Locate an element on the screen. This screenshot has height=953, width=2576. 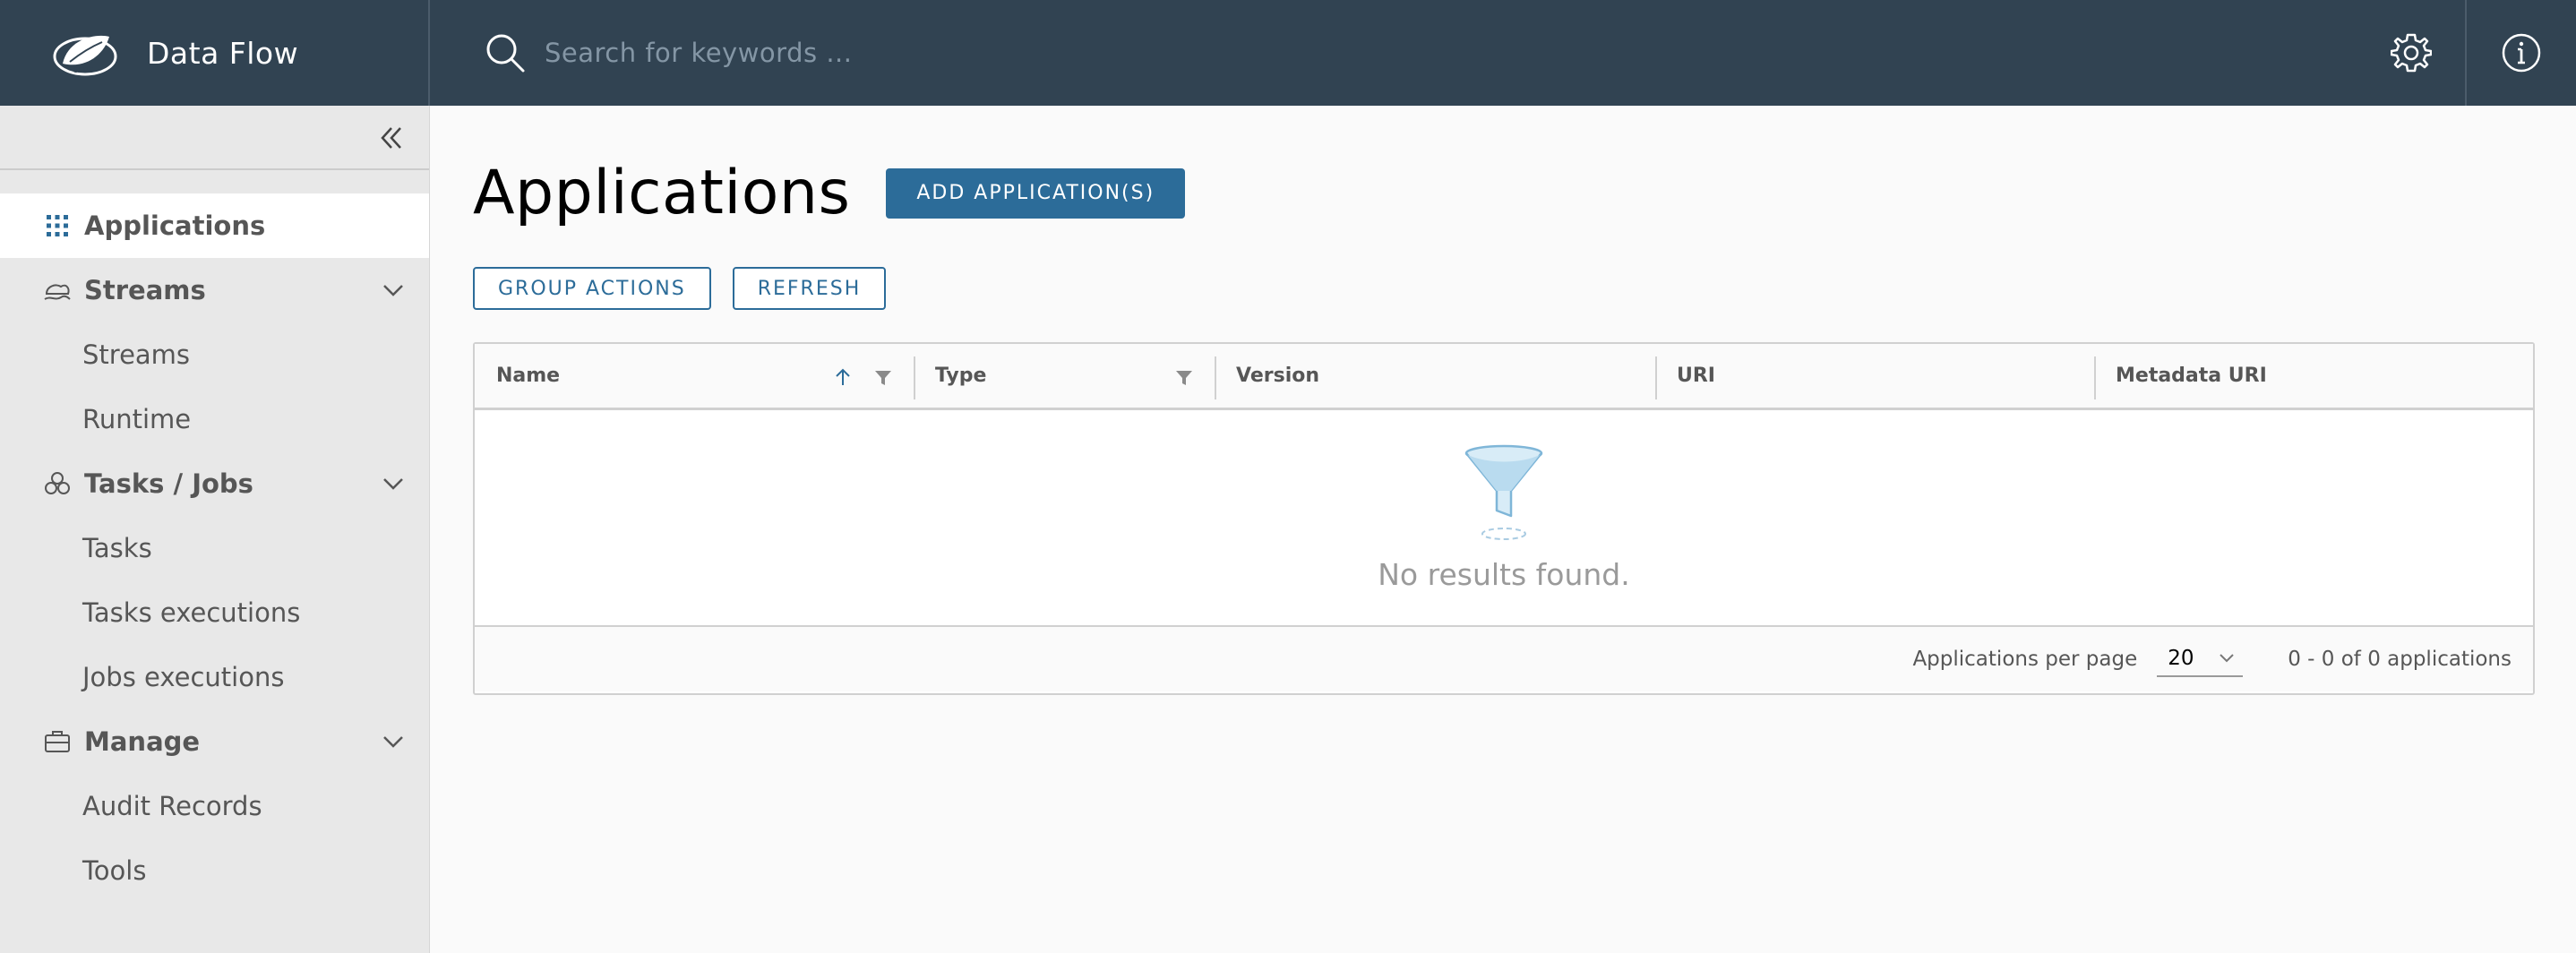
sidebar-item-label: Manage is located at coordinates (142, 741).